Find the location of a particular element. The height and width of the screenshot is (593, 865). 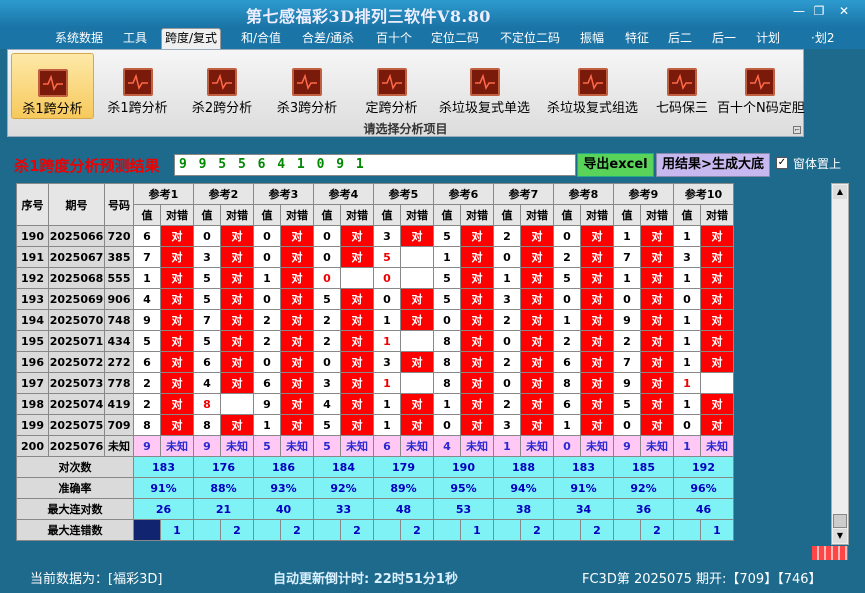

ribbon-button-7: 杀垃圾复式组选 is located at coordinates (592, 86).